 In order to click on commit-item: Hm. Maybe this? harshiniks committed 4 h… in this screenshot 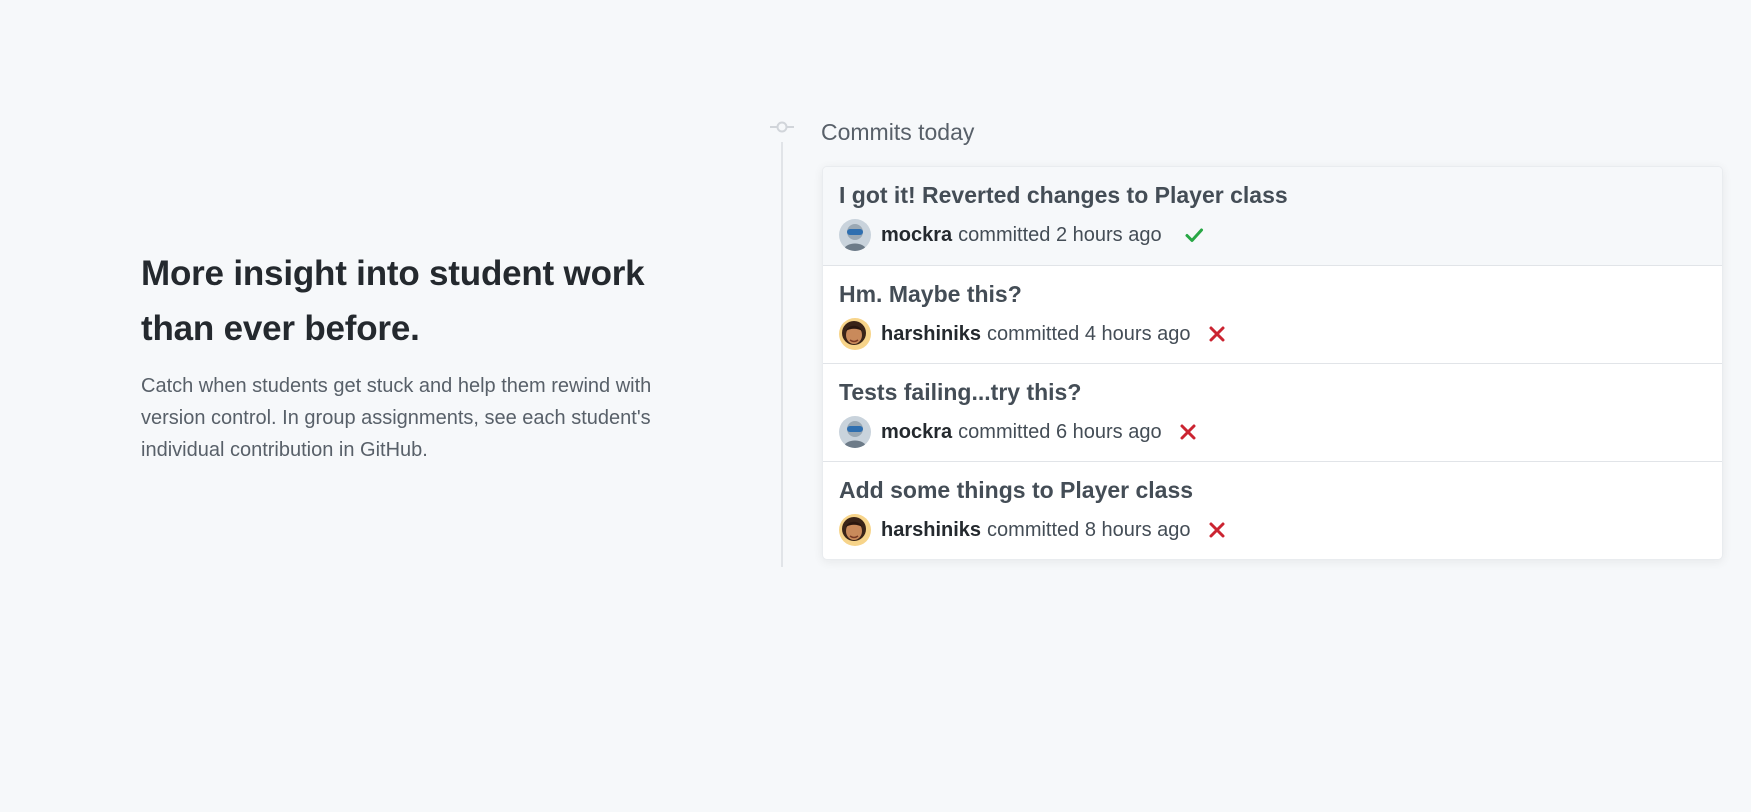, I will do `click(1272, 314)`.